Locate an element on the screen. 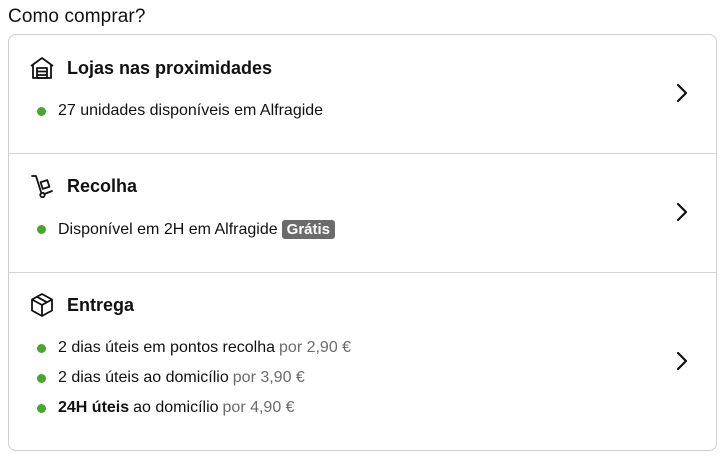 The height and width of the screenshot is (457, 726). delivery-line: 24H úteis ao domicílio por 4,90 € is located at coordinates (166, 408).